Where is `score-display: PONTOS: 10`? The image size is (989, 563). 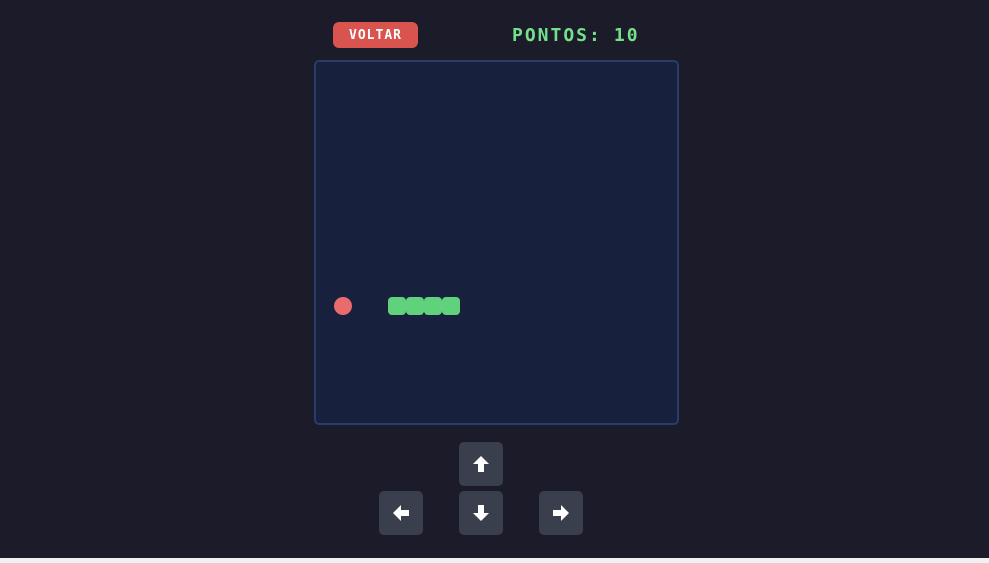
score-display: PONTOS: 10 is located at coordinates (576, 35).